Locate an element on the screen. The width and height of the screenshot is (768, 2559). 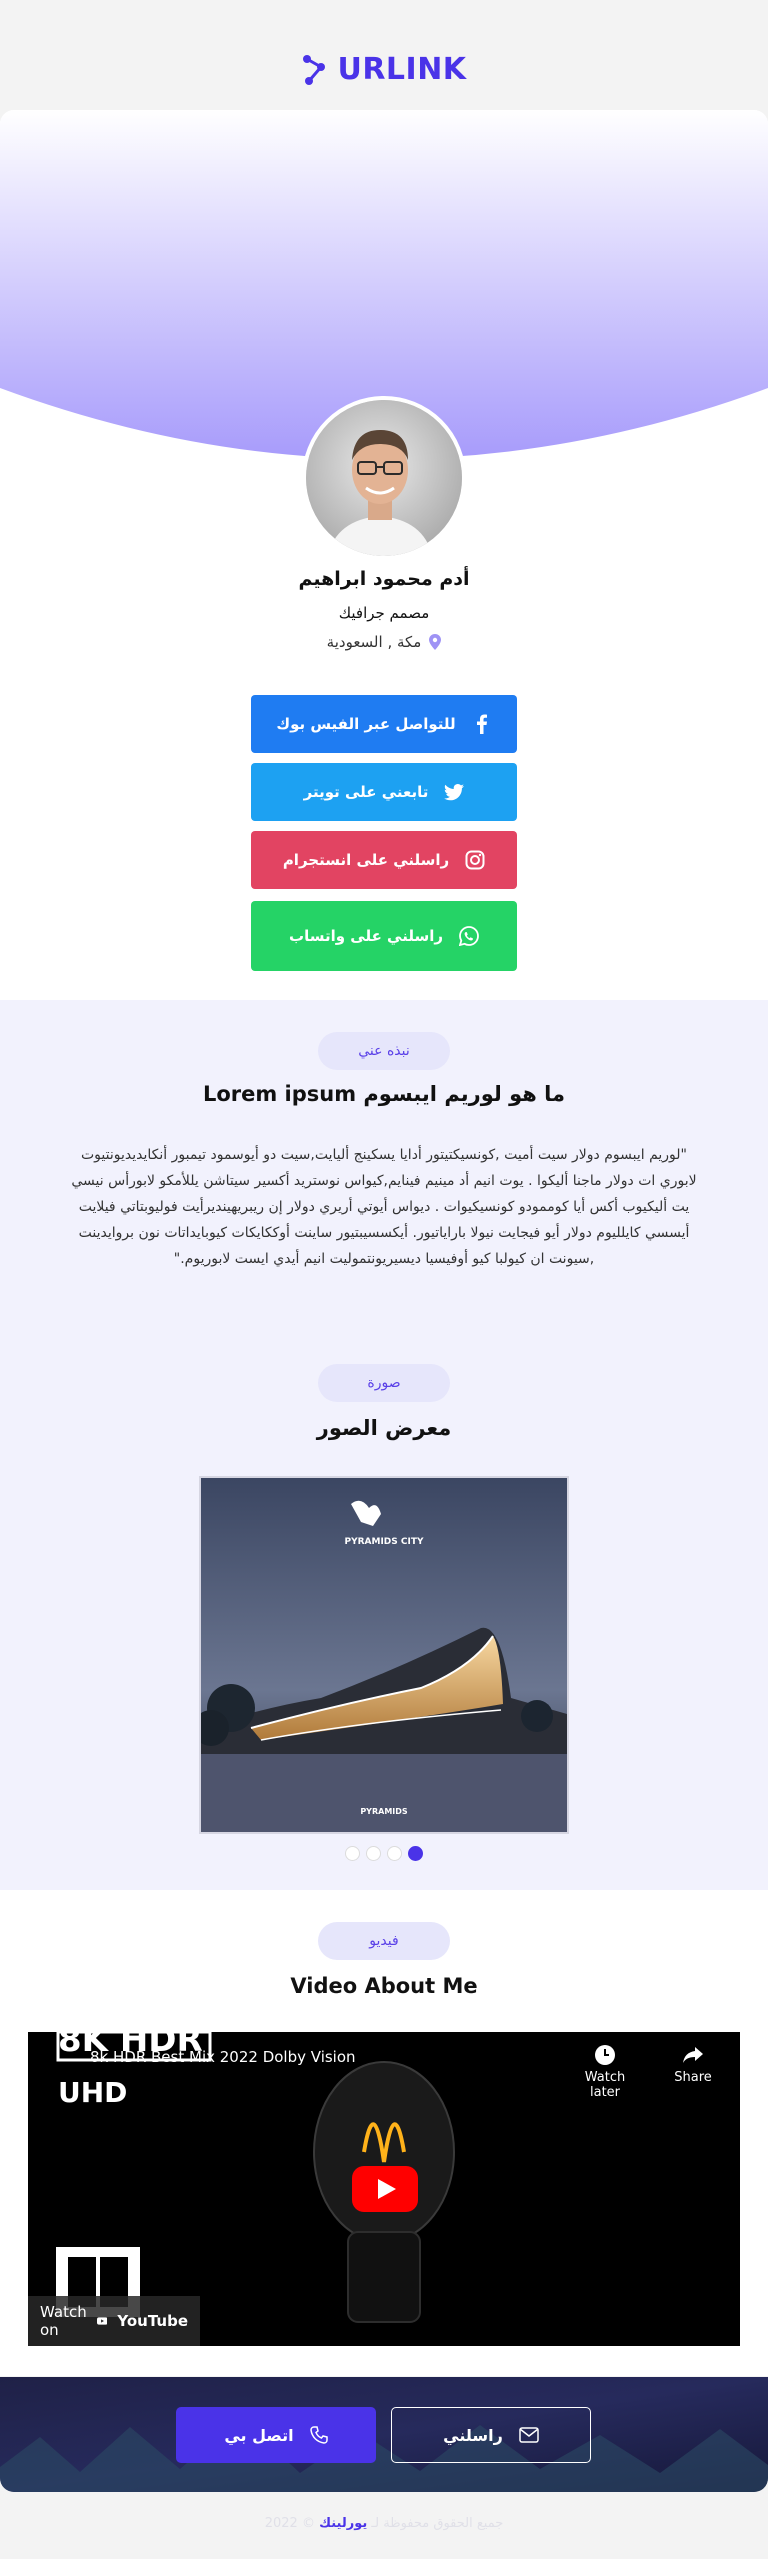
instagram-icon is located at coordinates (475, 860).